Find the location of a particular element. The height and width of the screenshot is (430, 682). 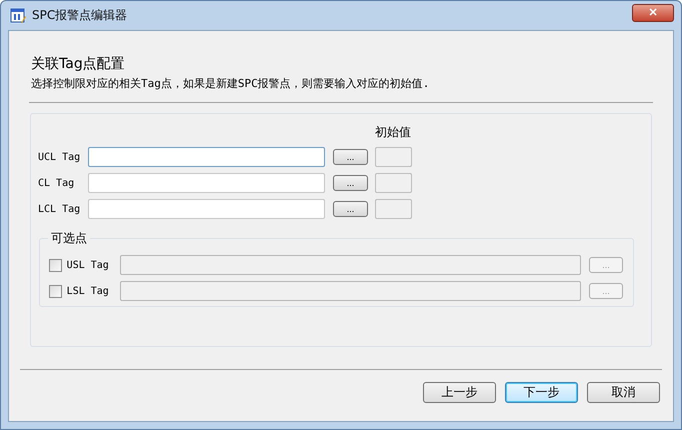

tag-label: LCL Tag is located at coordinates (60, 209).